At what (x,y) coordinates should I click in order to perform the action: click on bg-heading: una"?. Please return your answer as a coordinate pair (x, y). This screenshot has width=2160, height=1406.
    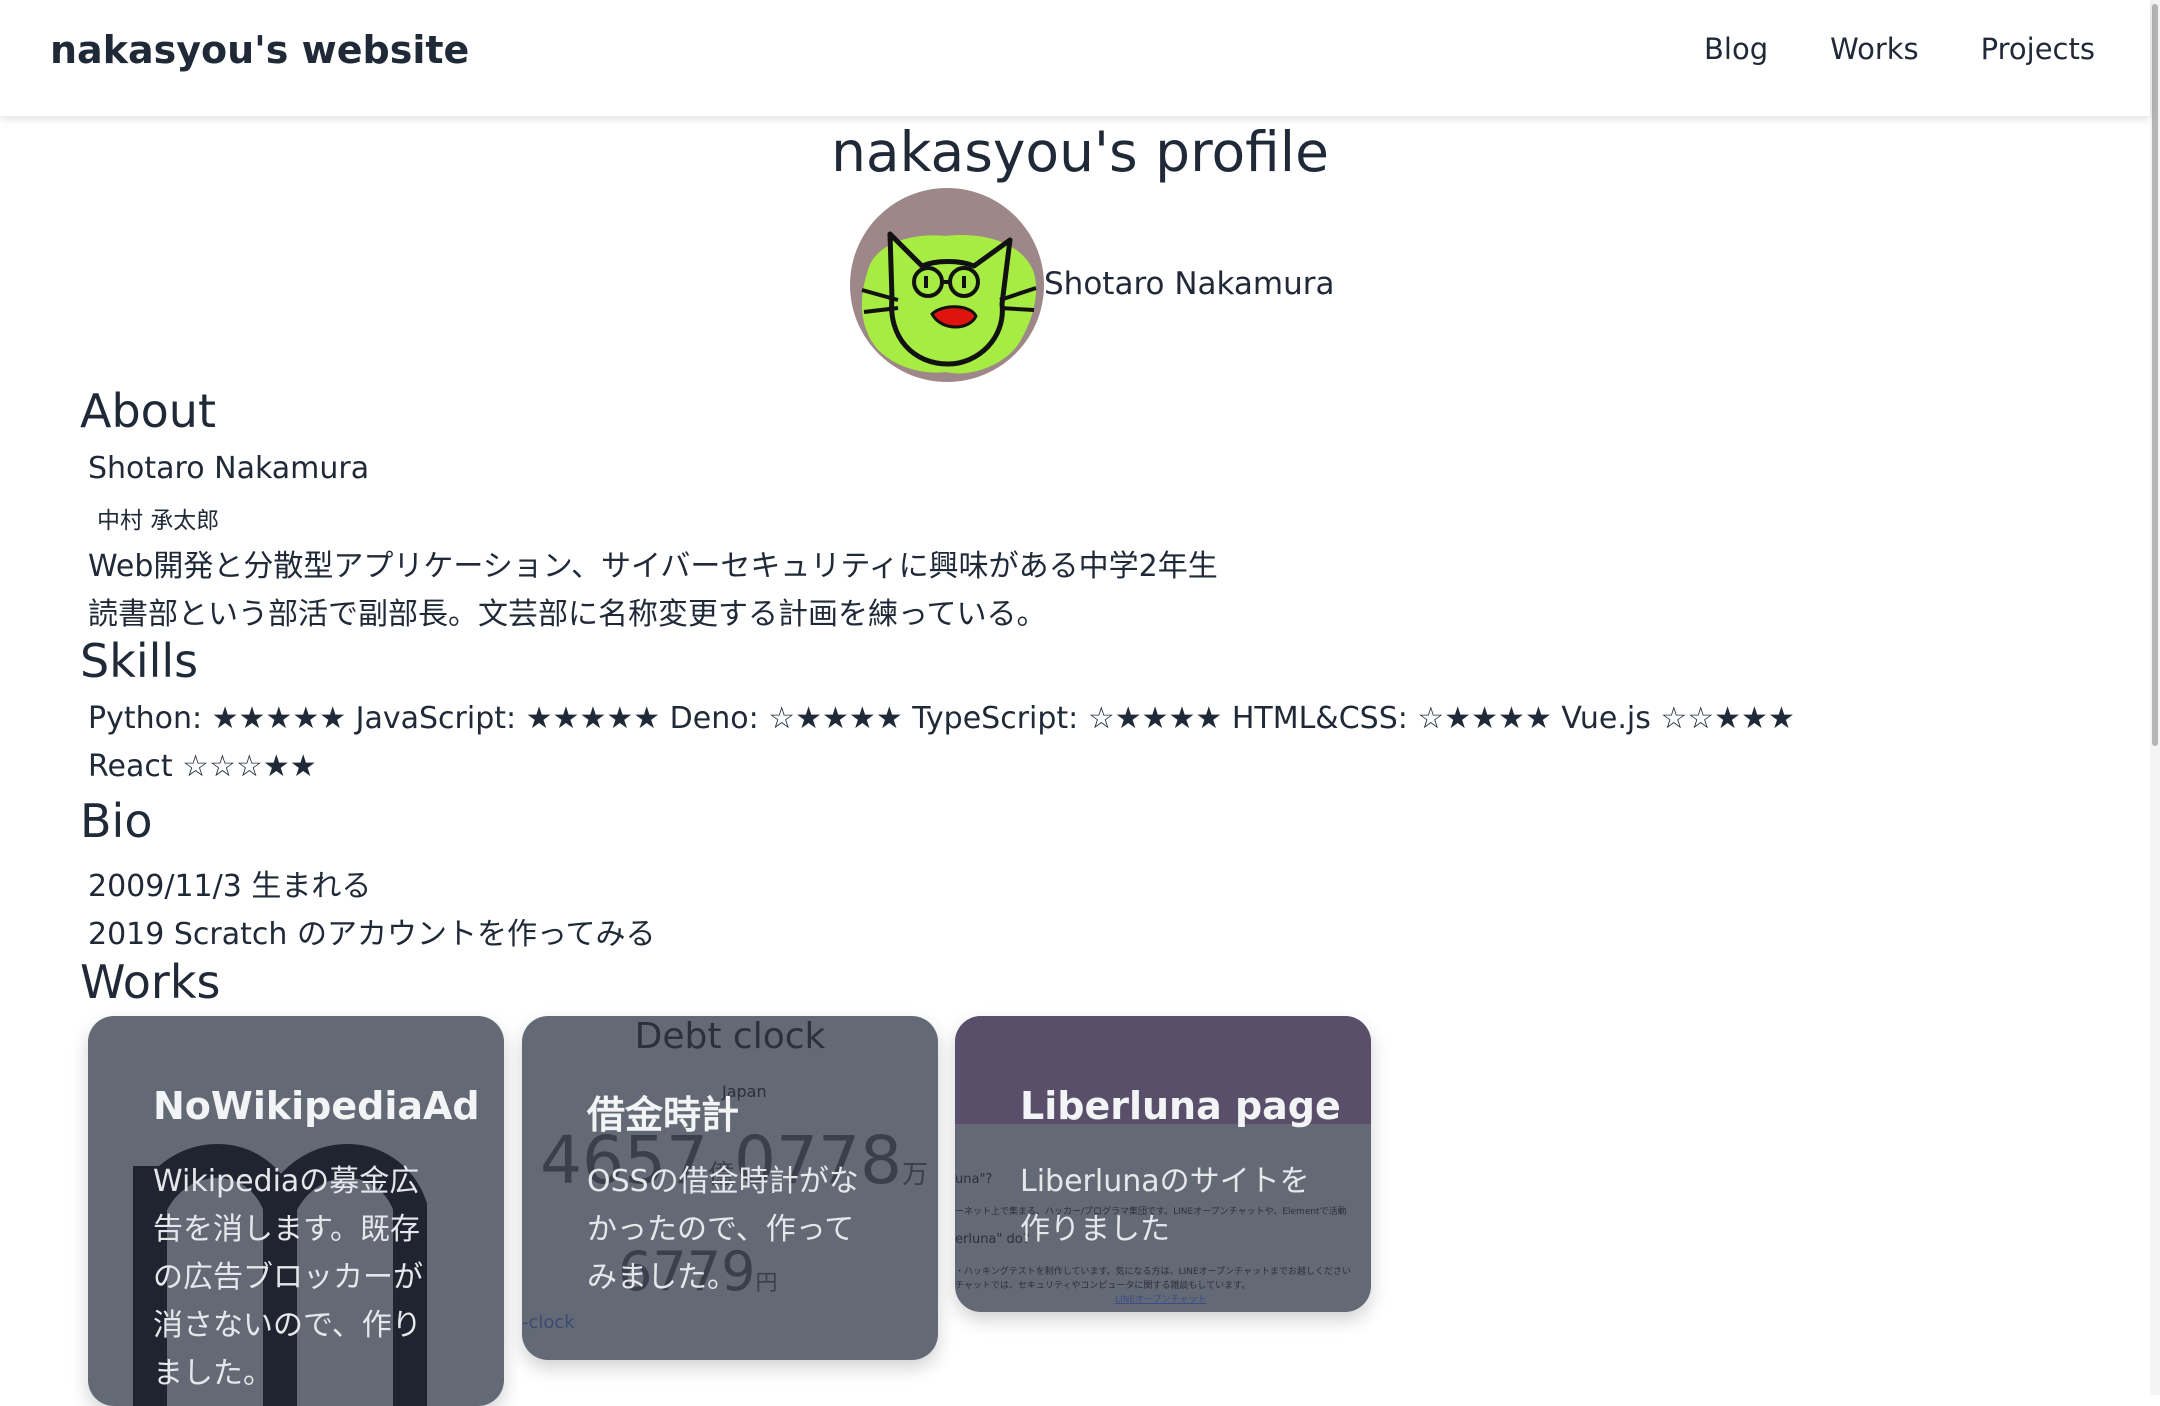
    Looking at the image, I should click on (974, 1179).